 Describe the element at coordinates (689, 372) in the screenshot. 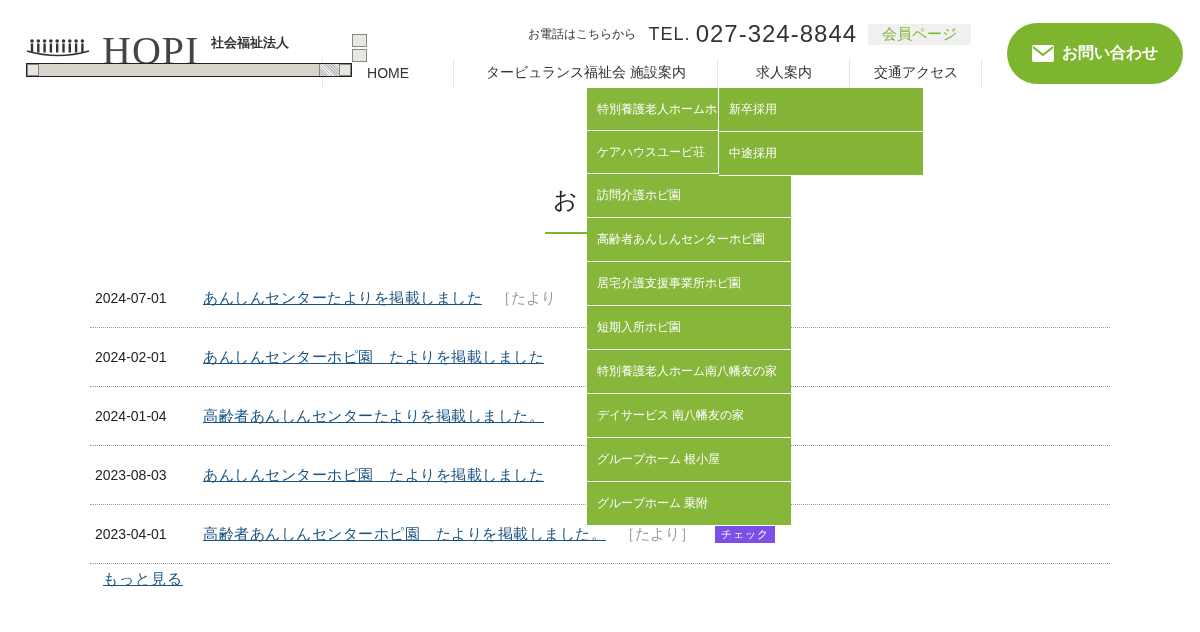

I see `dropdown-item: 特別養護老人ホーム南八幡友の家` at that location.